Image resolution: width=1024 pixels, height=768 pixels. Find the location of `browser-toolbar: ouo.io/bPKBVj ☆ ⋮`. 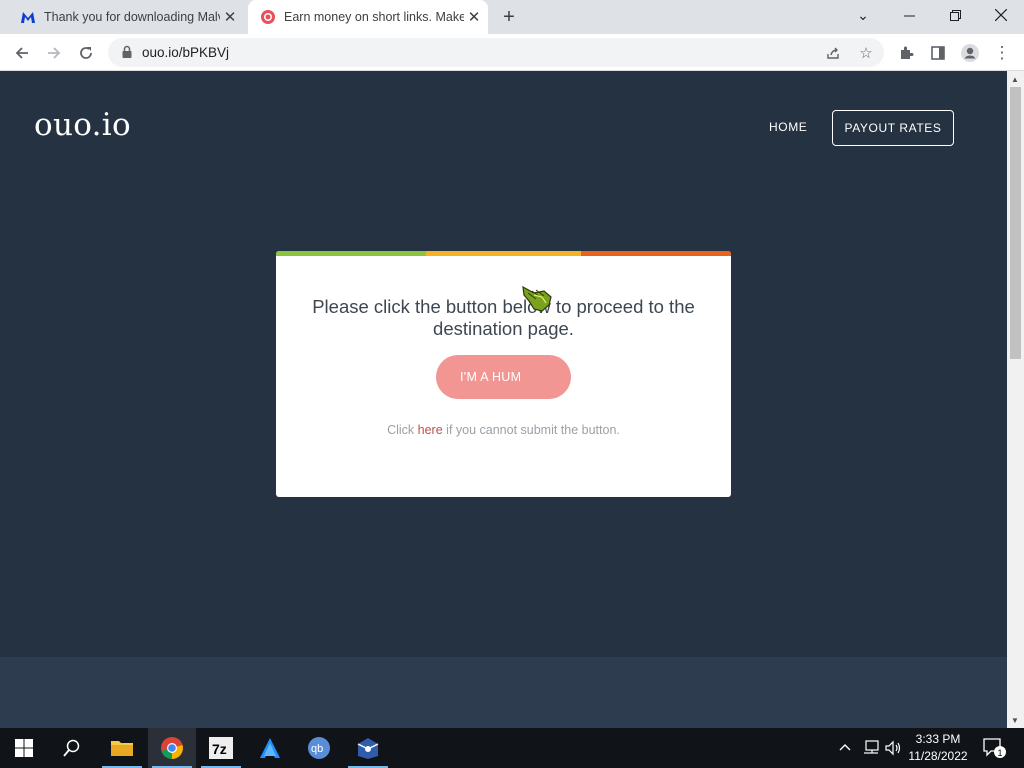

browser-toolbar: ouo.io/bPKBVj ☆ ⋮ is located at coordinates (512, 52).